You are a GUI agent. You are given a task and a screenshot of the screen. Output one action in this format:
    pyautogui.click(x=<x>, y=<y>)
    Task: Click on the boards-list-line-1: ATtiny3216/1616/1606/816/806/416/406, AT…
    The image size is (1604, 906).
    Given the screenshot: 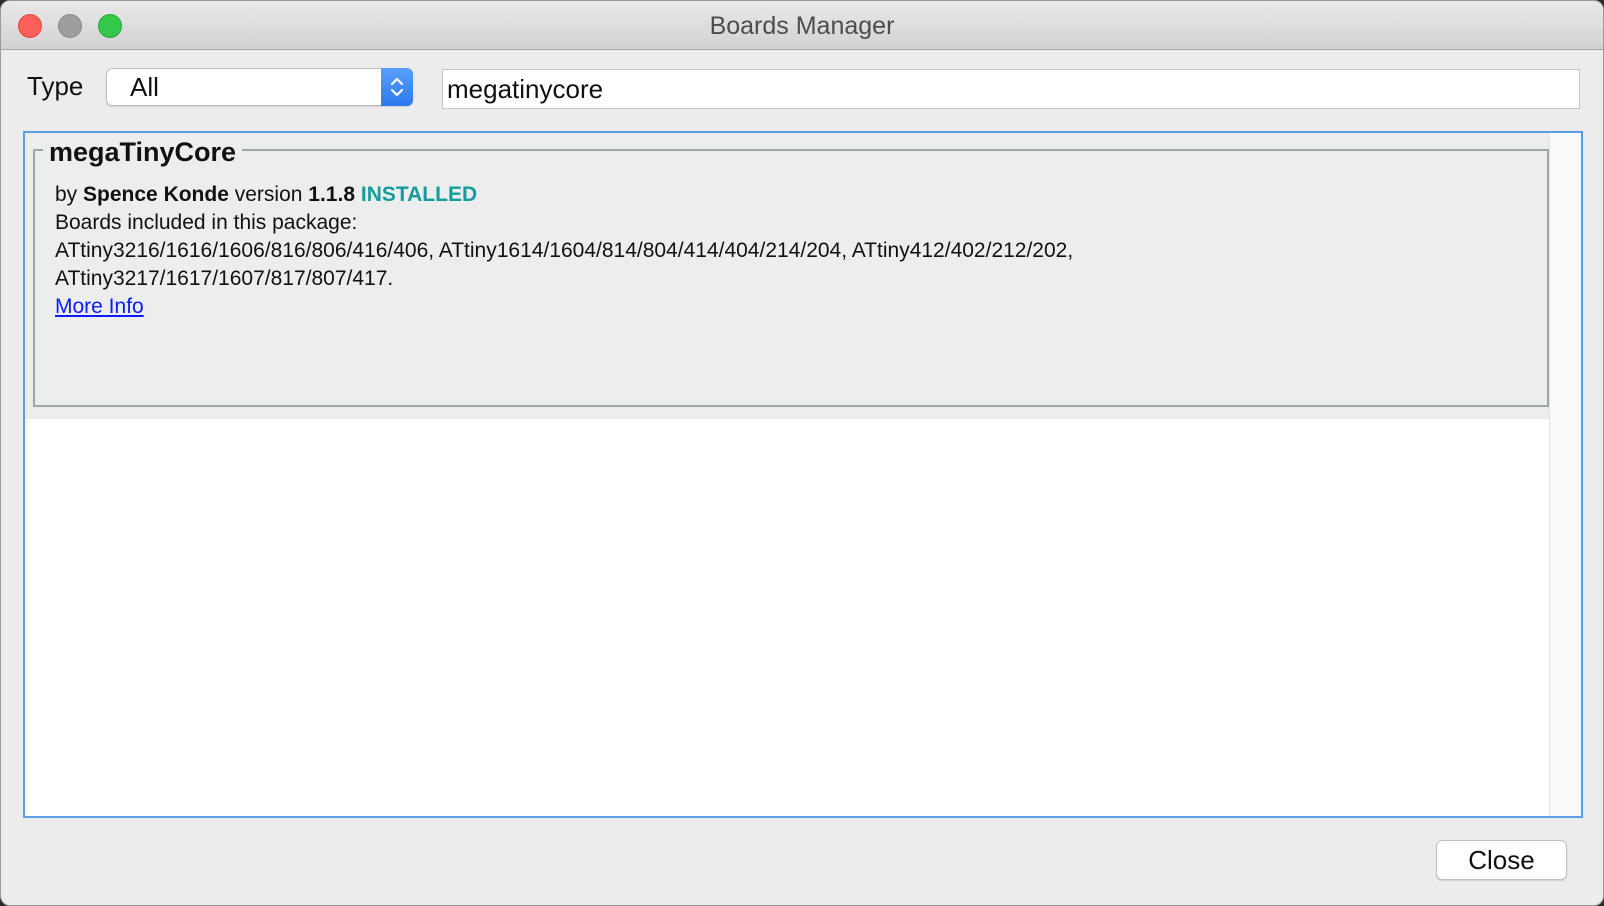 What is the action you would take?
    pyautogui.click(x=564, y=250)
    